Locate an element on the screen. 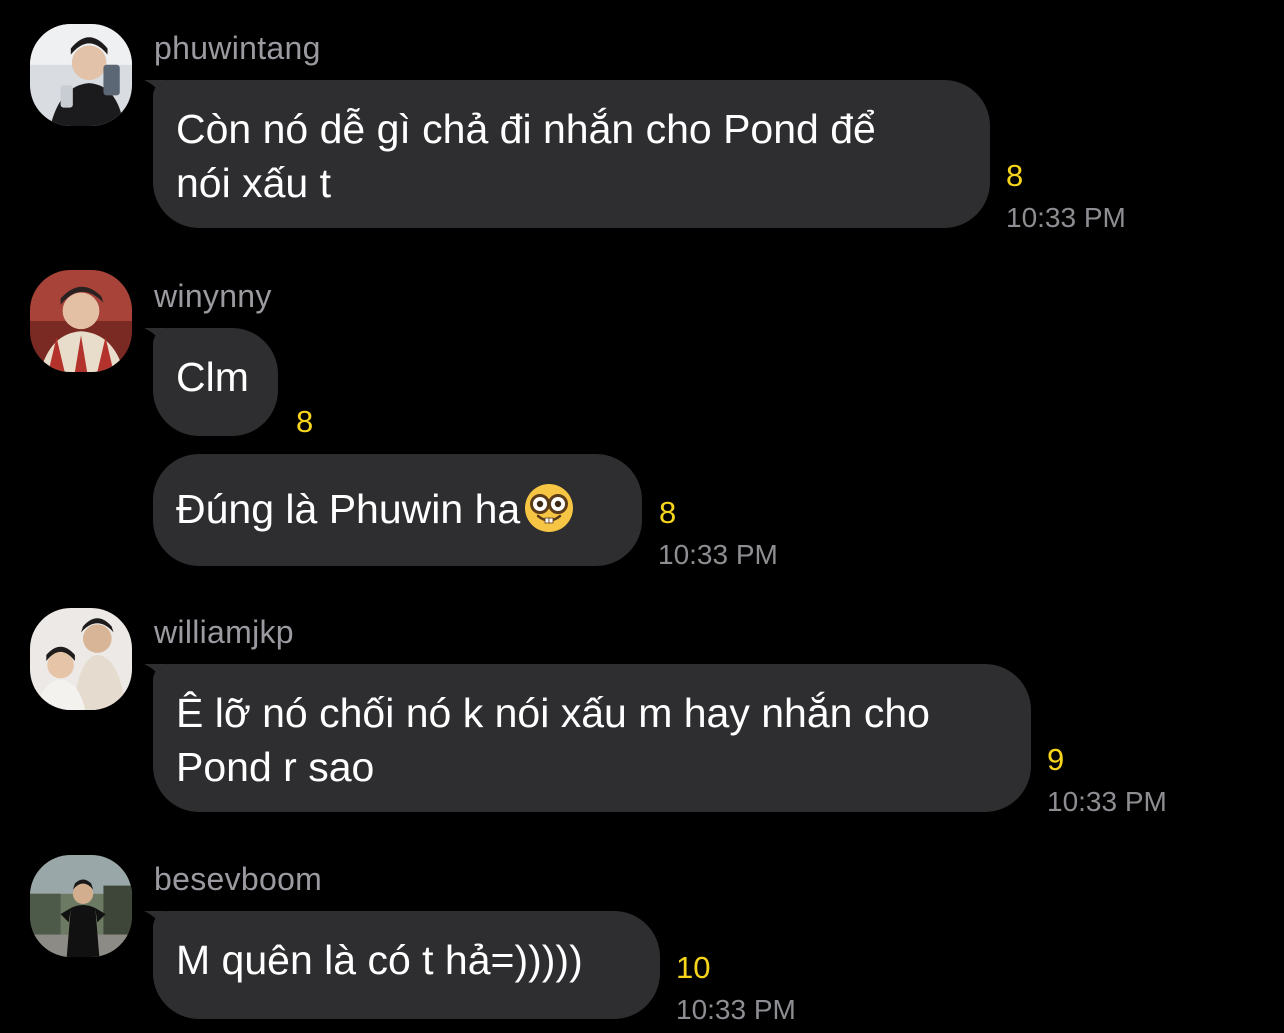 The width and height of the screenshot is (1284, 1033). avatar-besevboom is located at coordinates (81, 906).